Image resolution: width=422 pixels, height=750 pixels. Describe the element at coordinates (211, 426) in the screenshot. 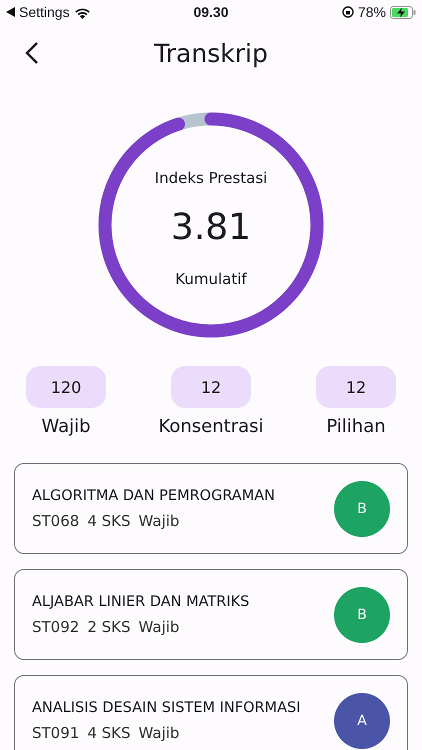

I see `credit-category-label: Konsentrasi` at that location.